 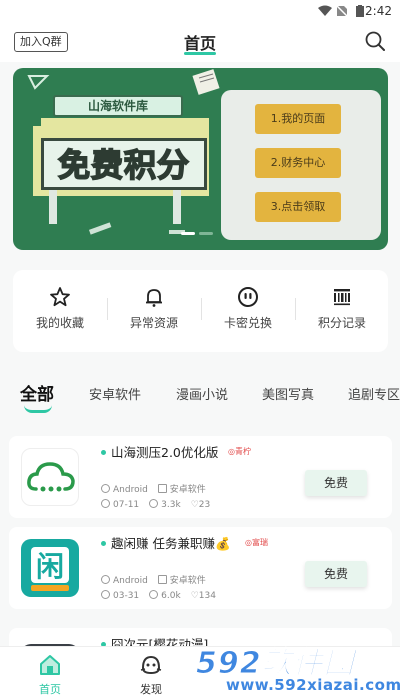 I want to click on app-likes: 134, so click(x=207, y=596).